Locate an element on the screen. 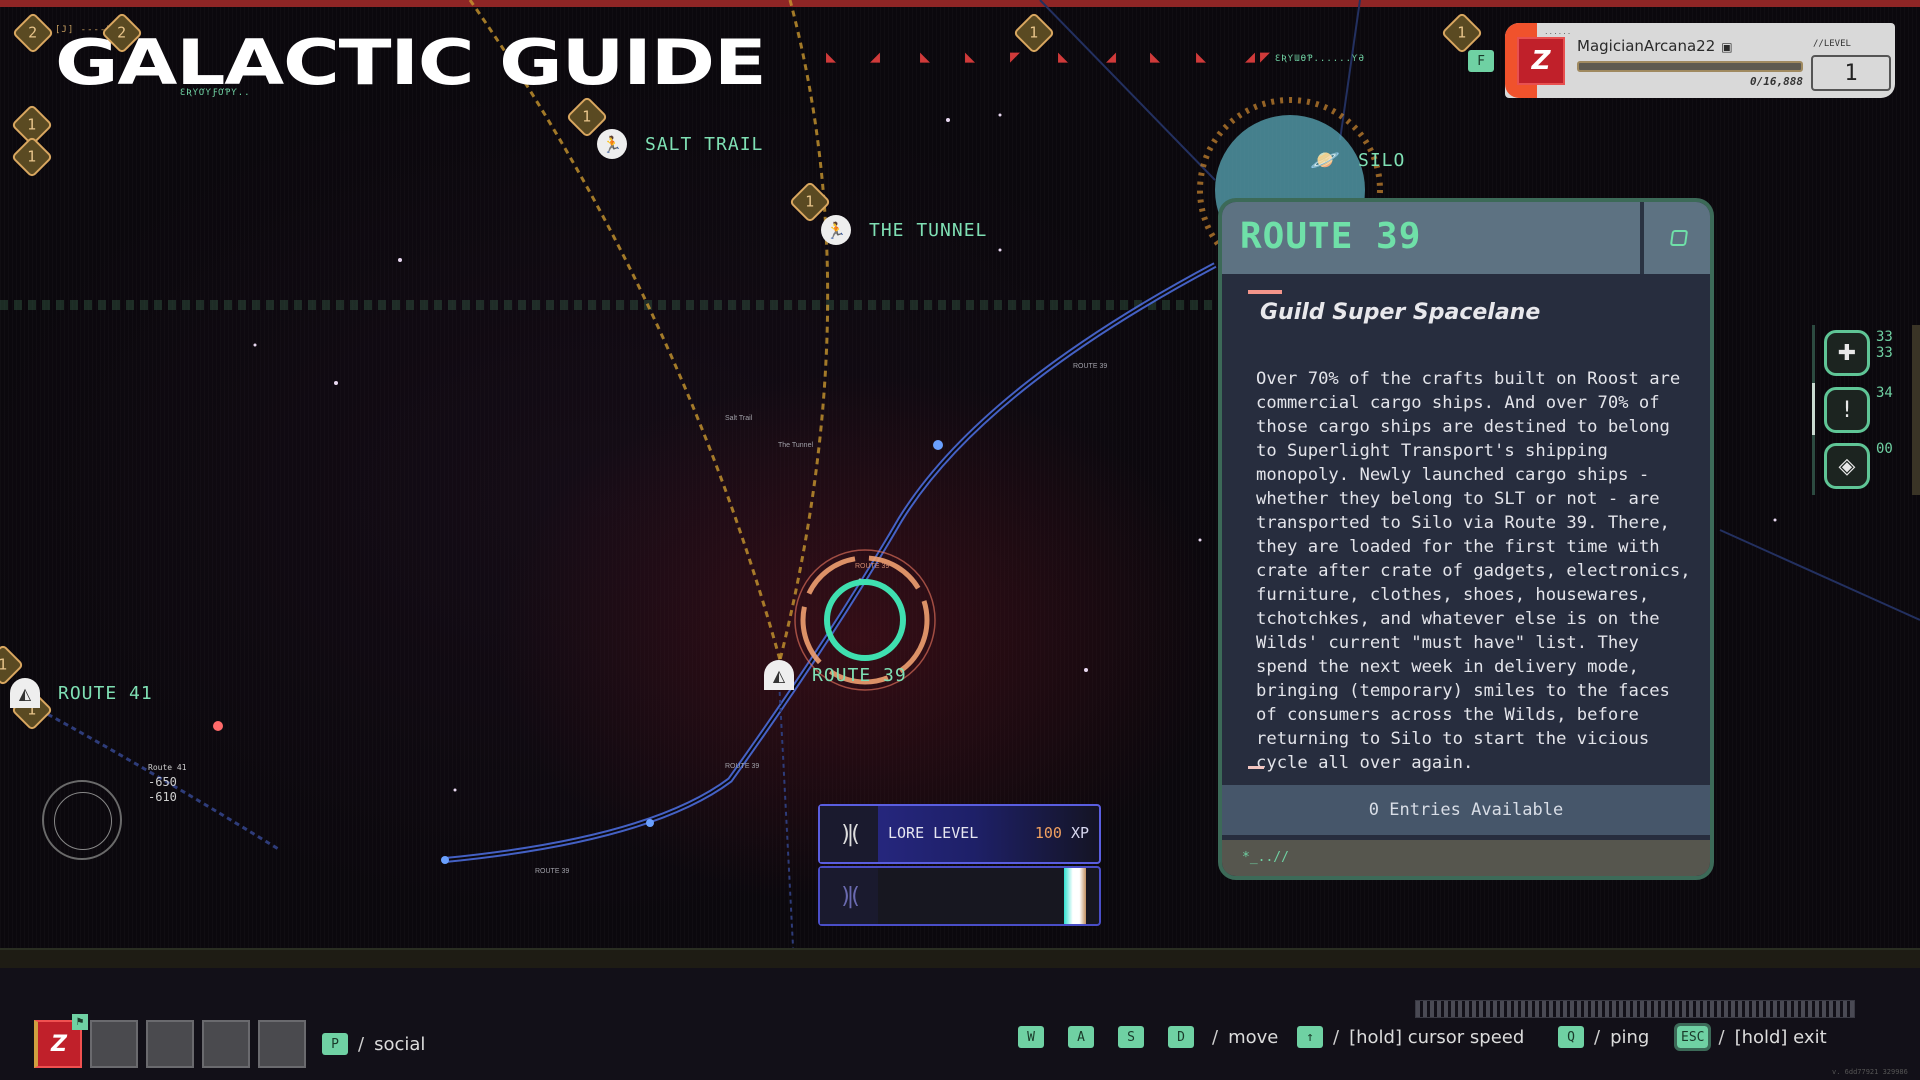 The height and width of the screenshot is (1080, 1920). version-text: v. 6dd77921 329986 is located at coordinates (1870, 1072).